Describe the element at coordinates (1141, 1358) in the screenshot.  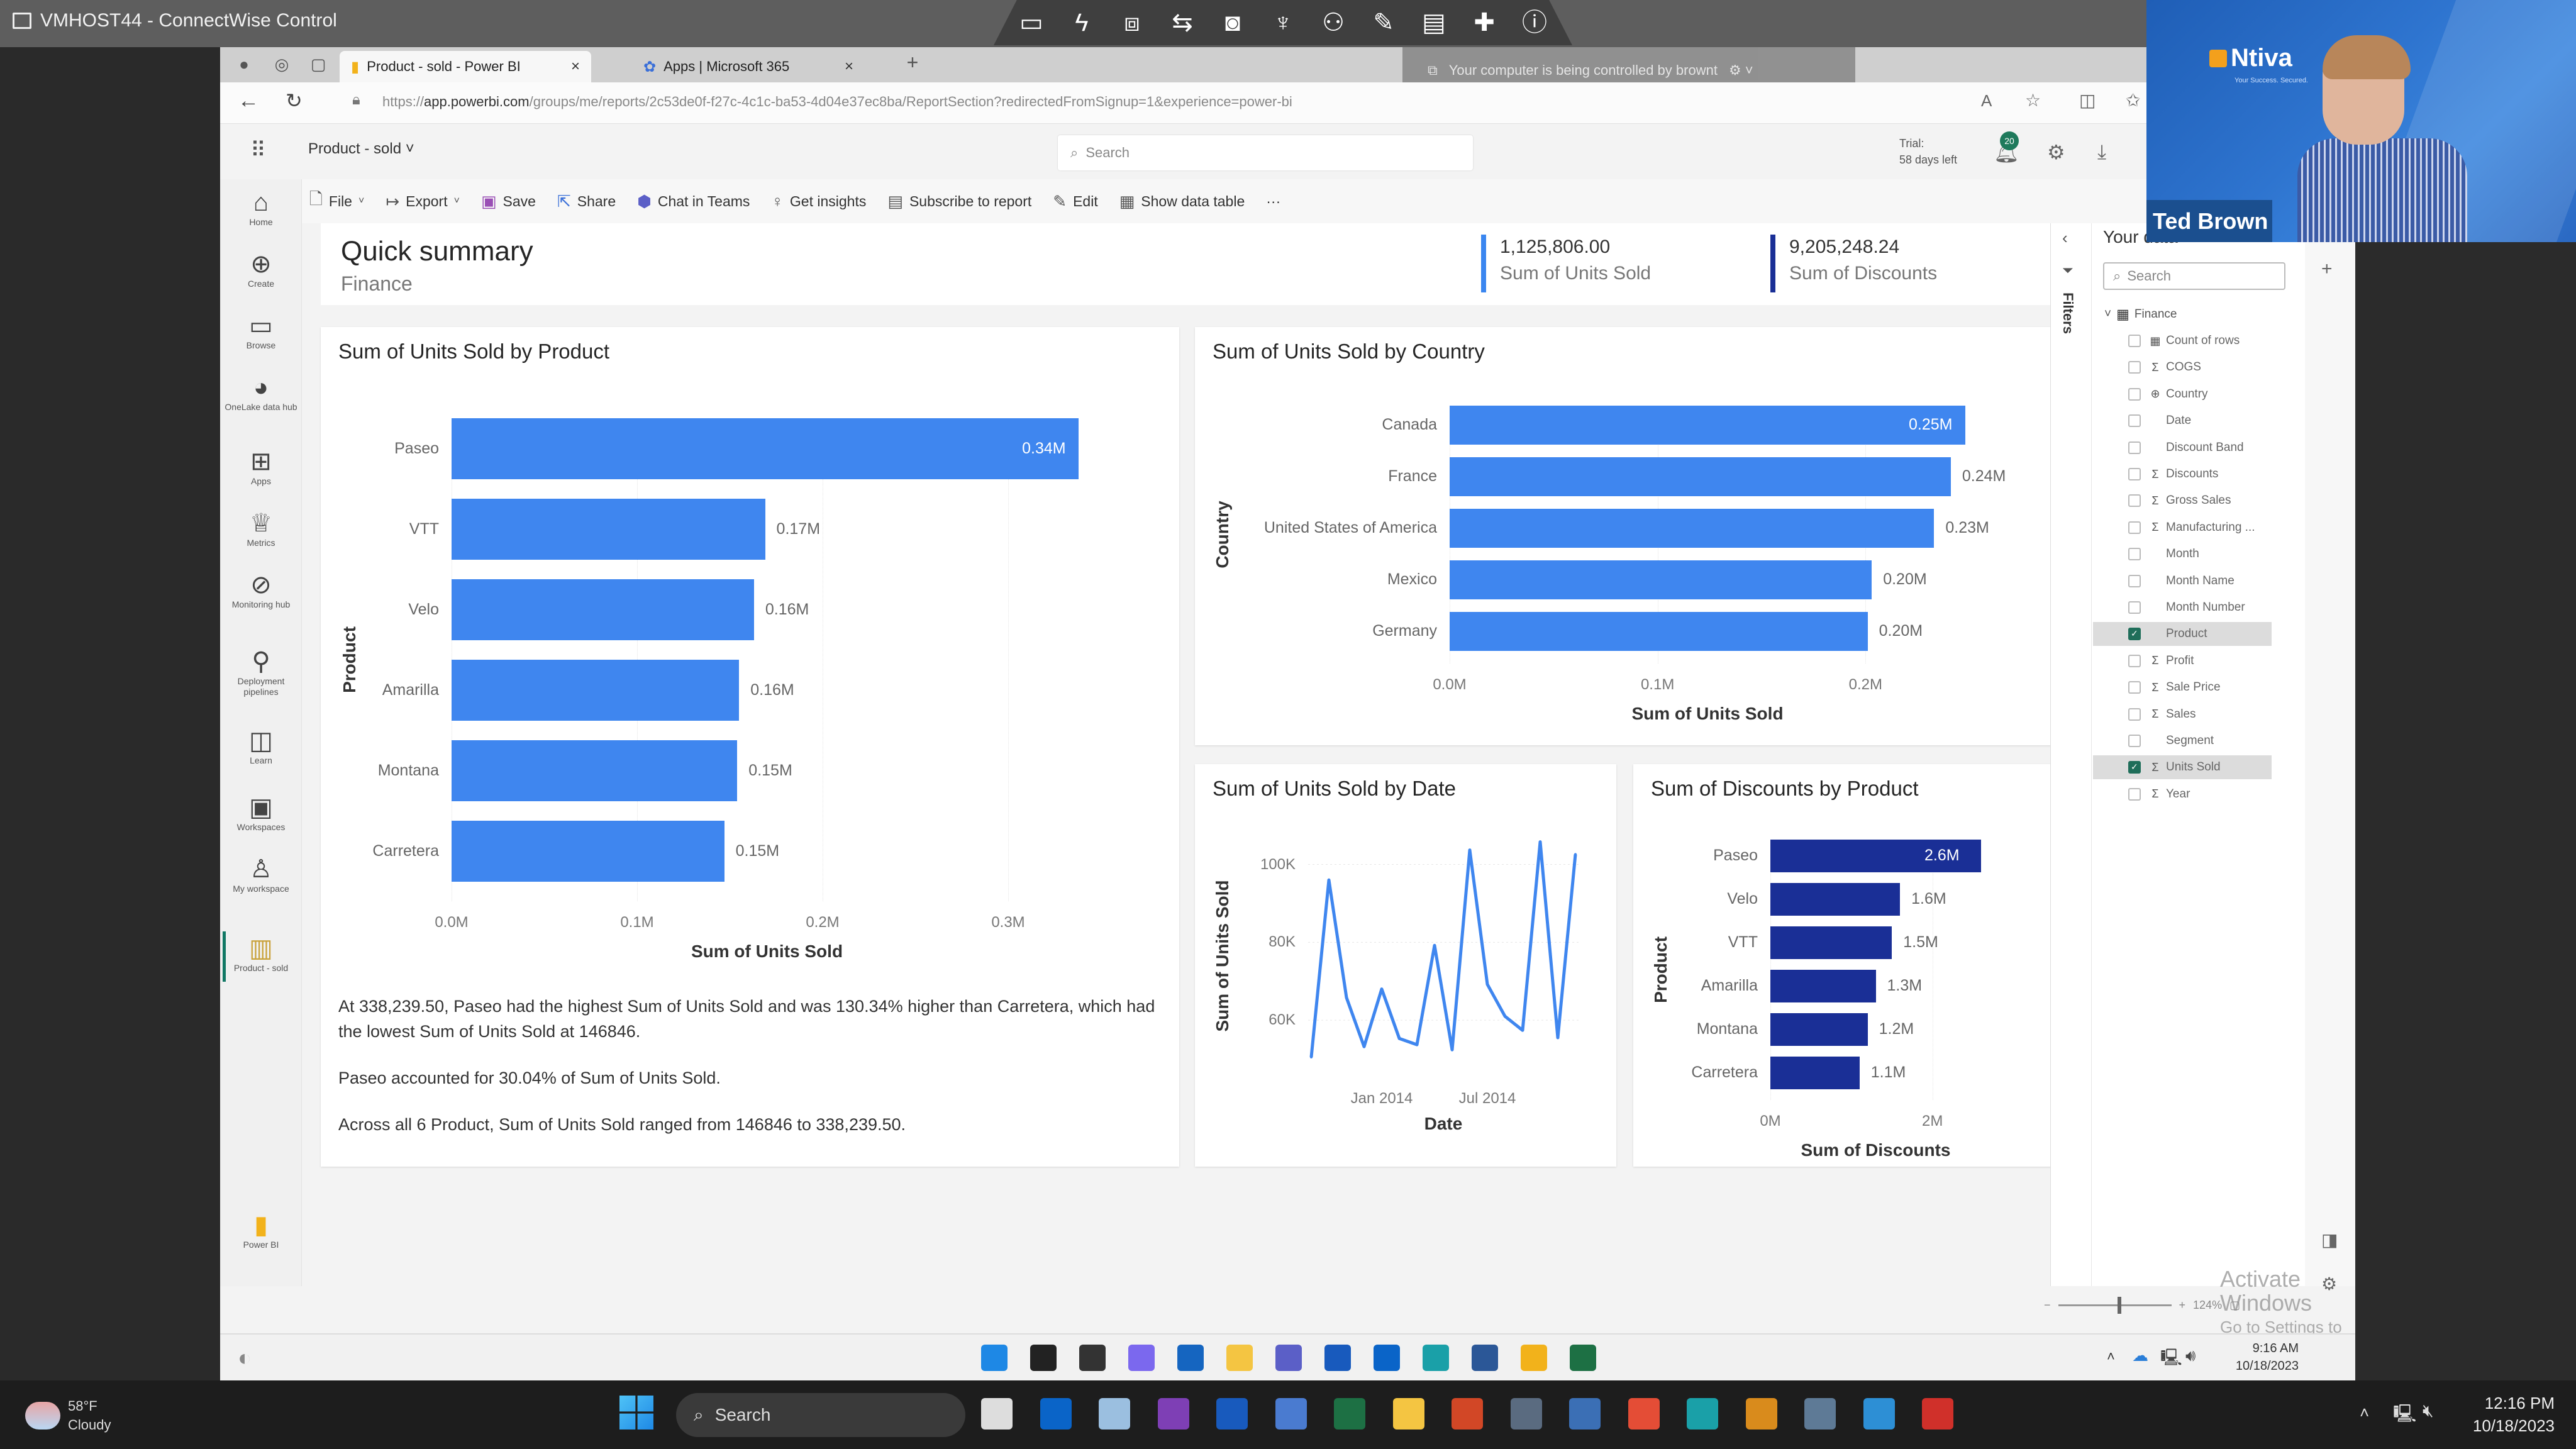
I see `chat-icon` at that location.